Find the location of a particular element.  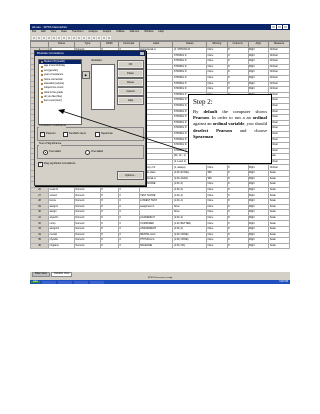

cell-values: {1.00, NO} is located at coordinates (190, 246).